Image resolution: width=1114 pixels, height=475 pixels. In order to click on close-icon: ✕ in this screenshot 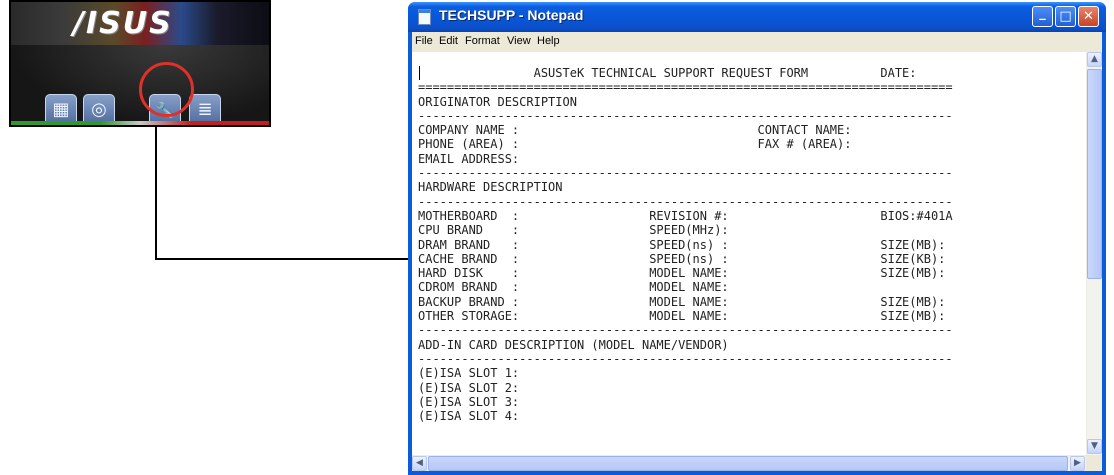, I will do `click(1088, 16)`.